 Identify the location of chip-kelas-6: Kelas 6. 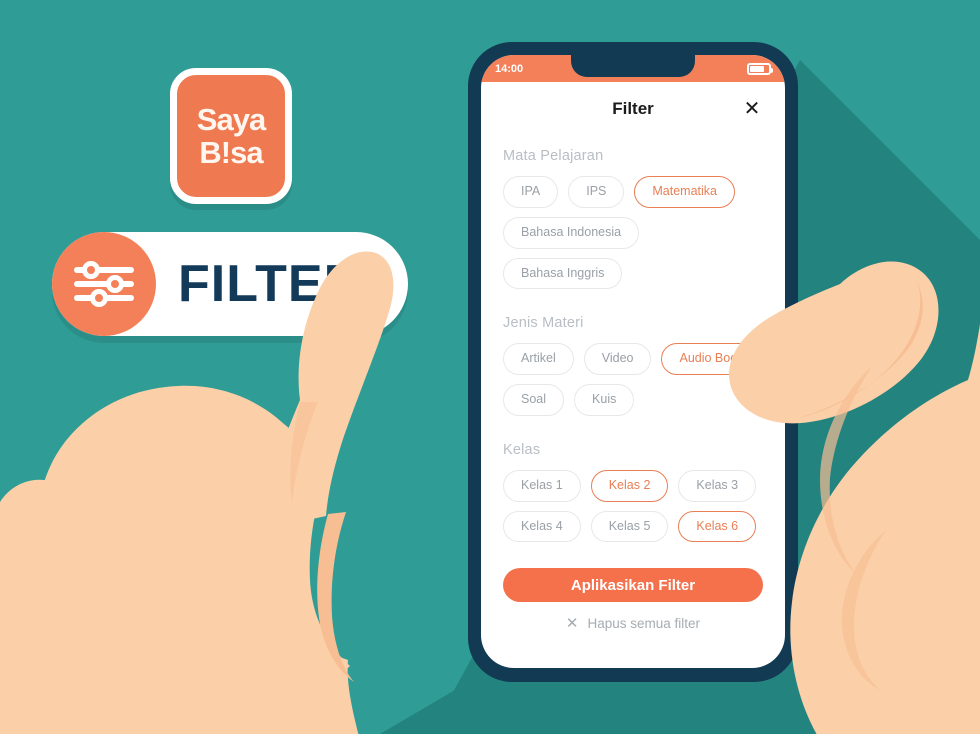
(717, 526).